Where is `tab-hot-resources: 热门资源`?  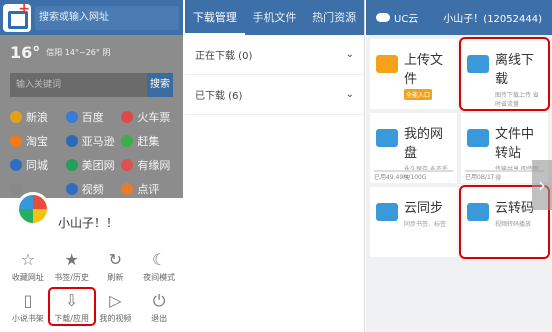
tab-hot-resources: 热门资源 is located at coordinates (334, 17).